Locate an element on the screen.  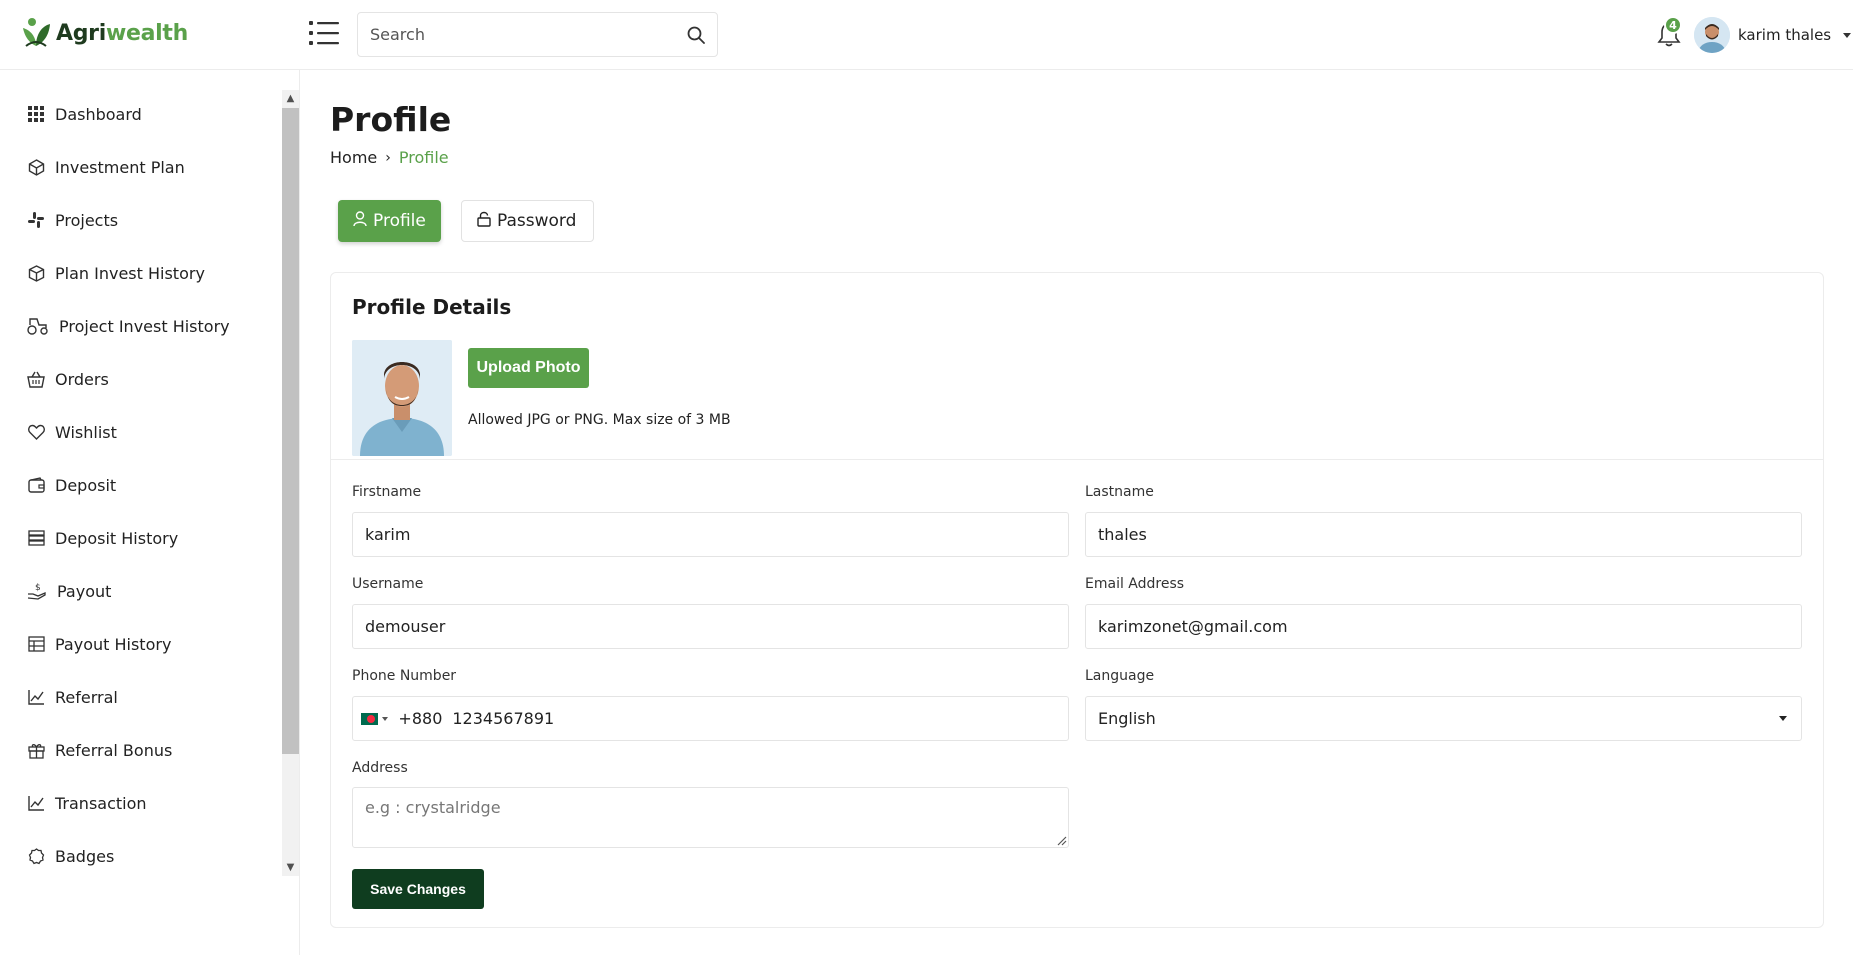
card-title: Profile Details is located at coordinates (432, 307).